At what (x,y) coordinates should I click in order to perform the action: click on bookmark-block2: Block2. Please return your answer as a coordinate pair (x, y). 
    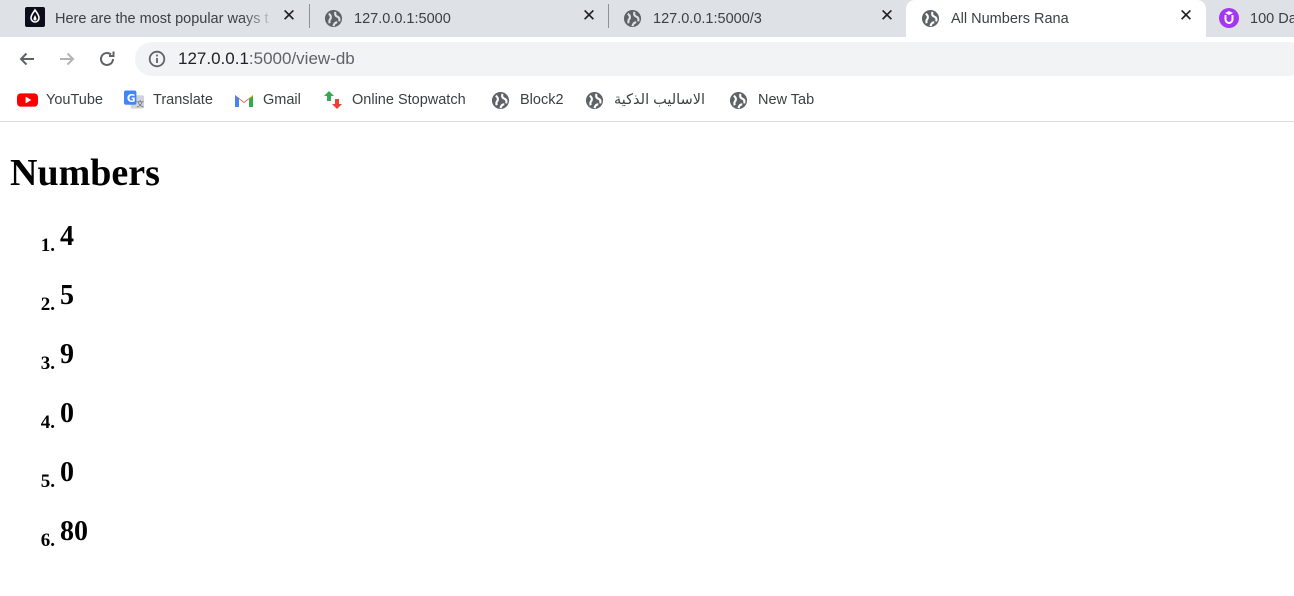
    Looking at the image, I should click on (527, 100).